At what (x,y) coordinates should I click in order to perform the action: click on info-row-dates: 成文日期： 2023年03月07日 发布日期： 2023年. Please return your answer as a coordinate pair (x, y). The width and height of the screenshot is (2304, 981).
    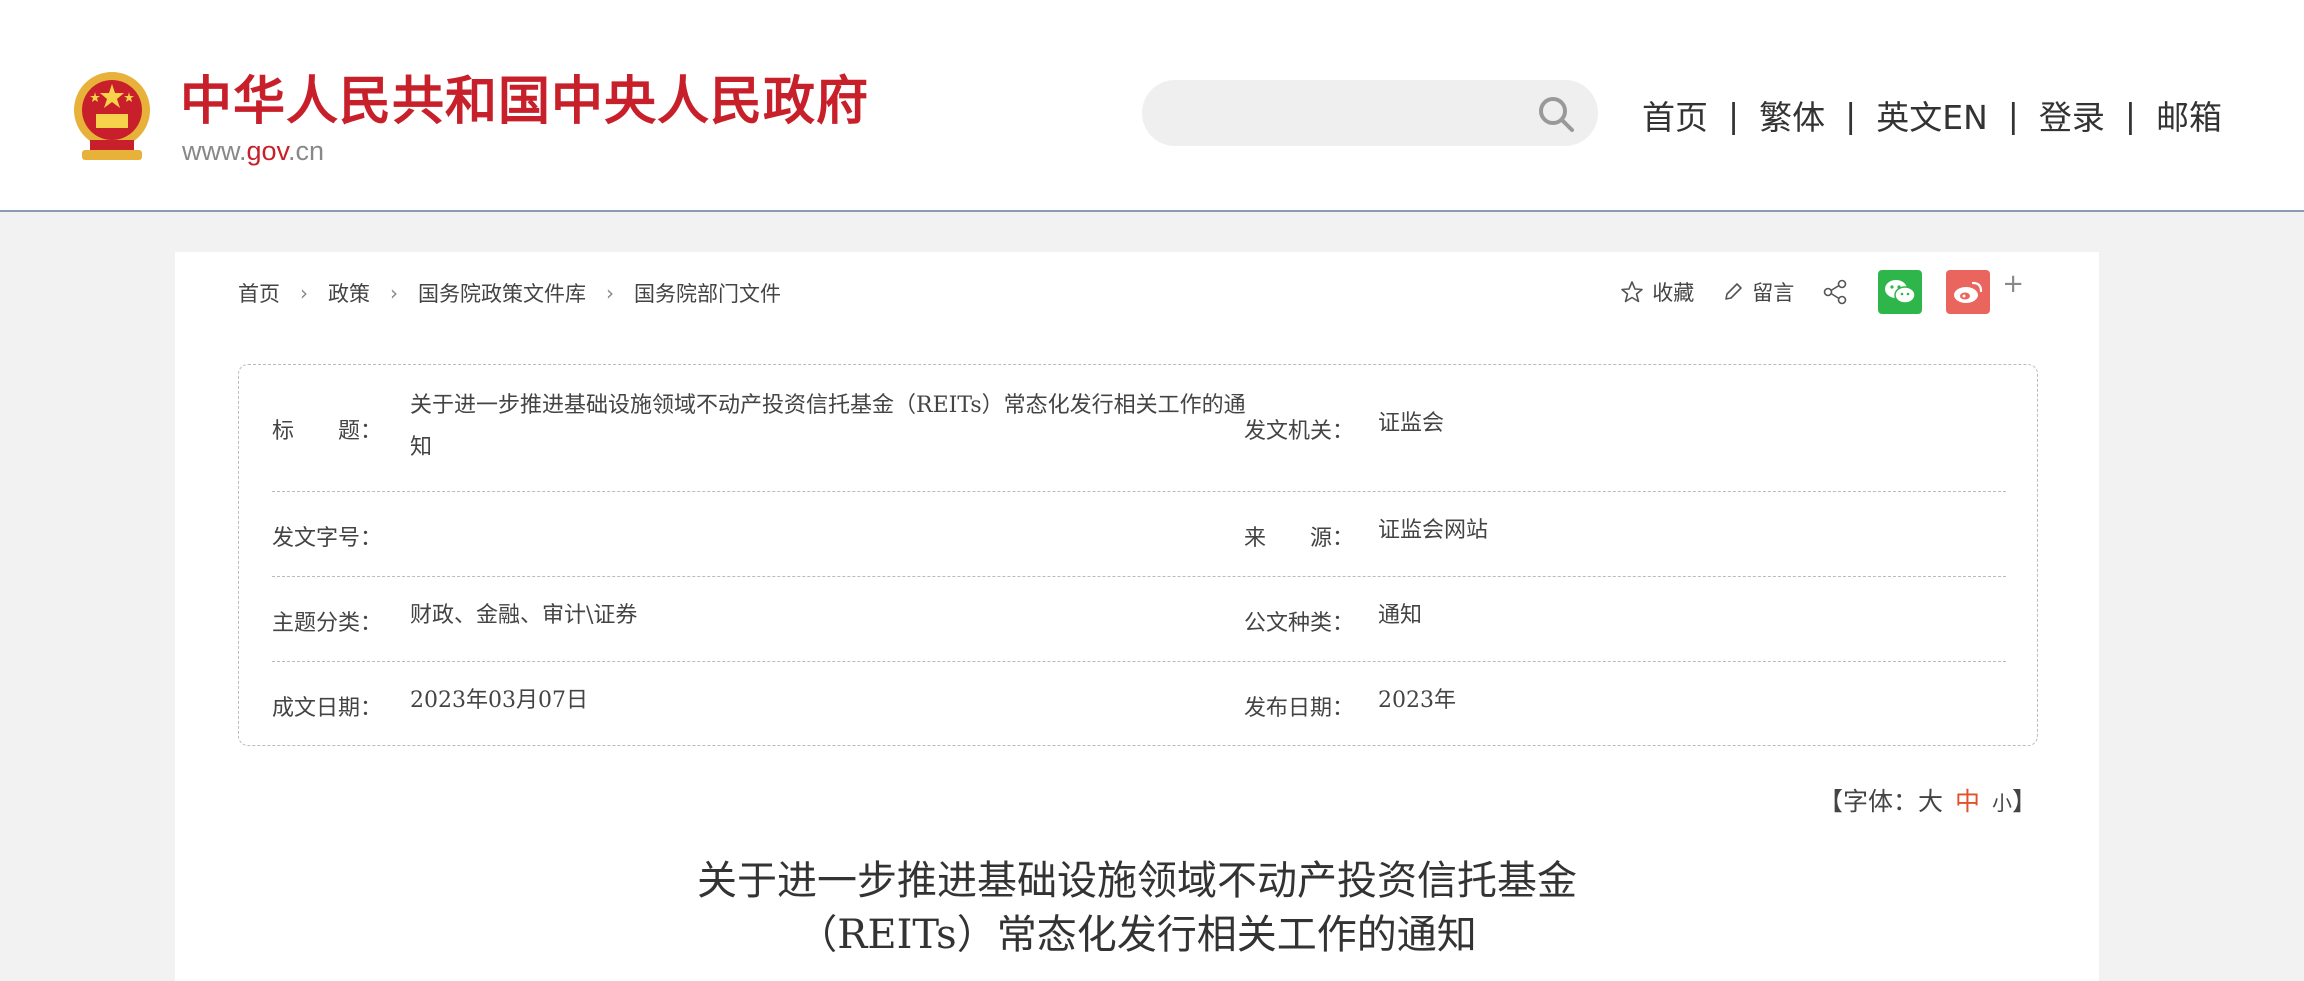
    Looking at the image, I should click on (1139, 704).